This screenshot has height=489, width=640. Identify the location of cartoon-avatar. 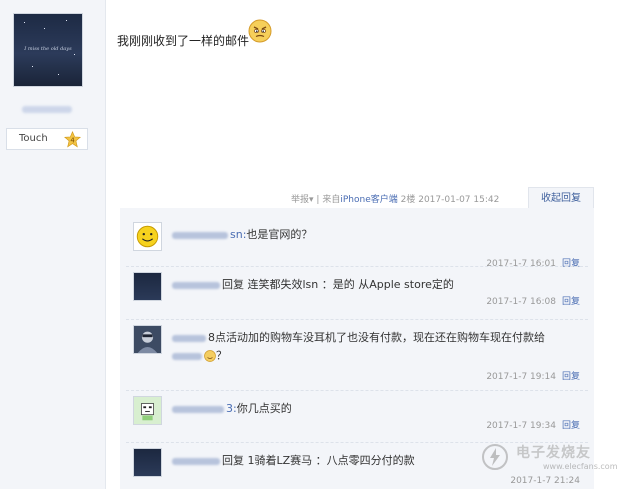
(147, 410).